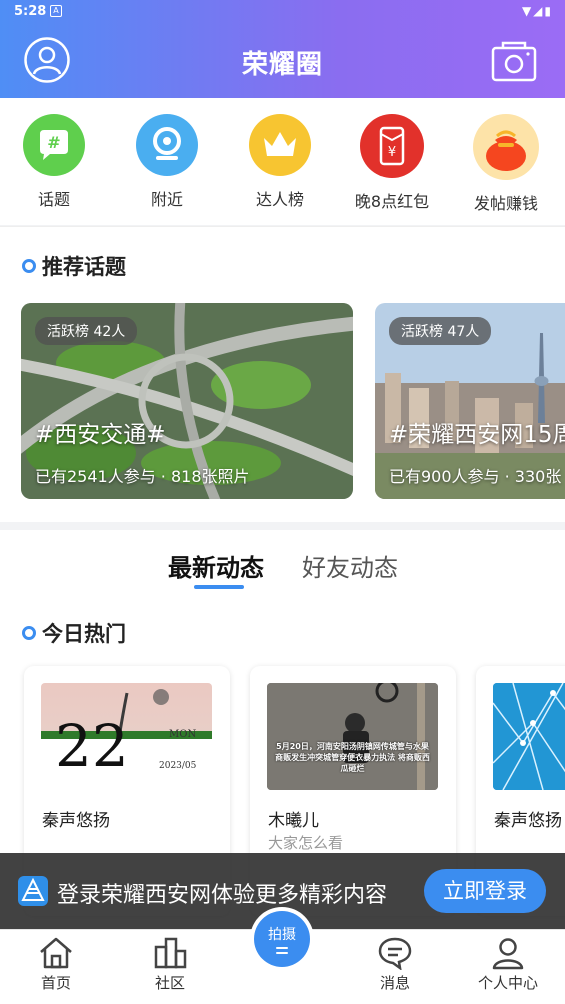  What do you see at coordinates (219, 587) in the screenshot?
I see `tab-indicator` at bounding box center [219, 587].